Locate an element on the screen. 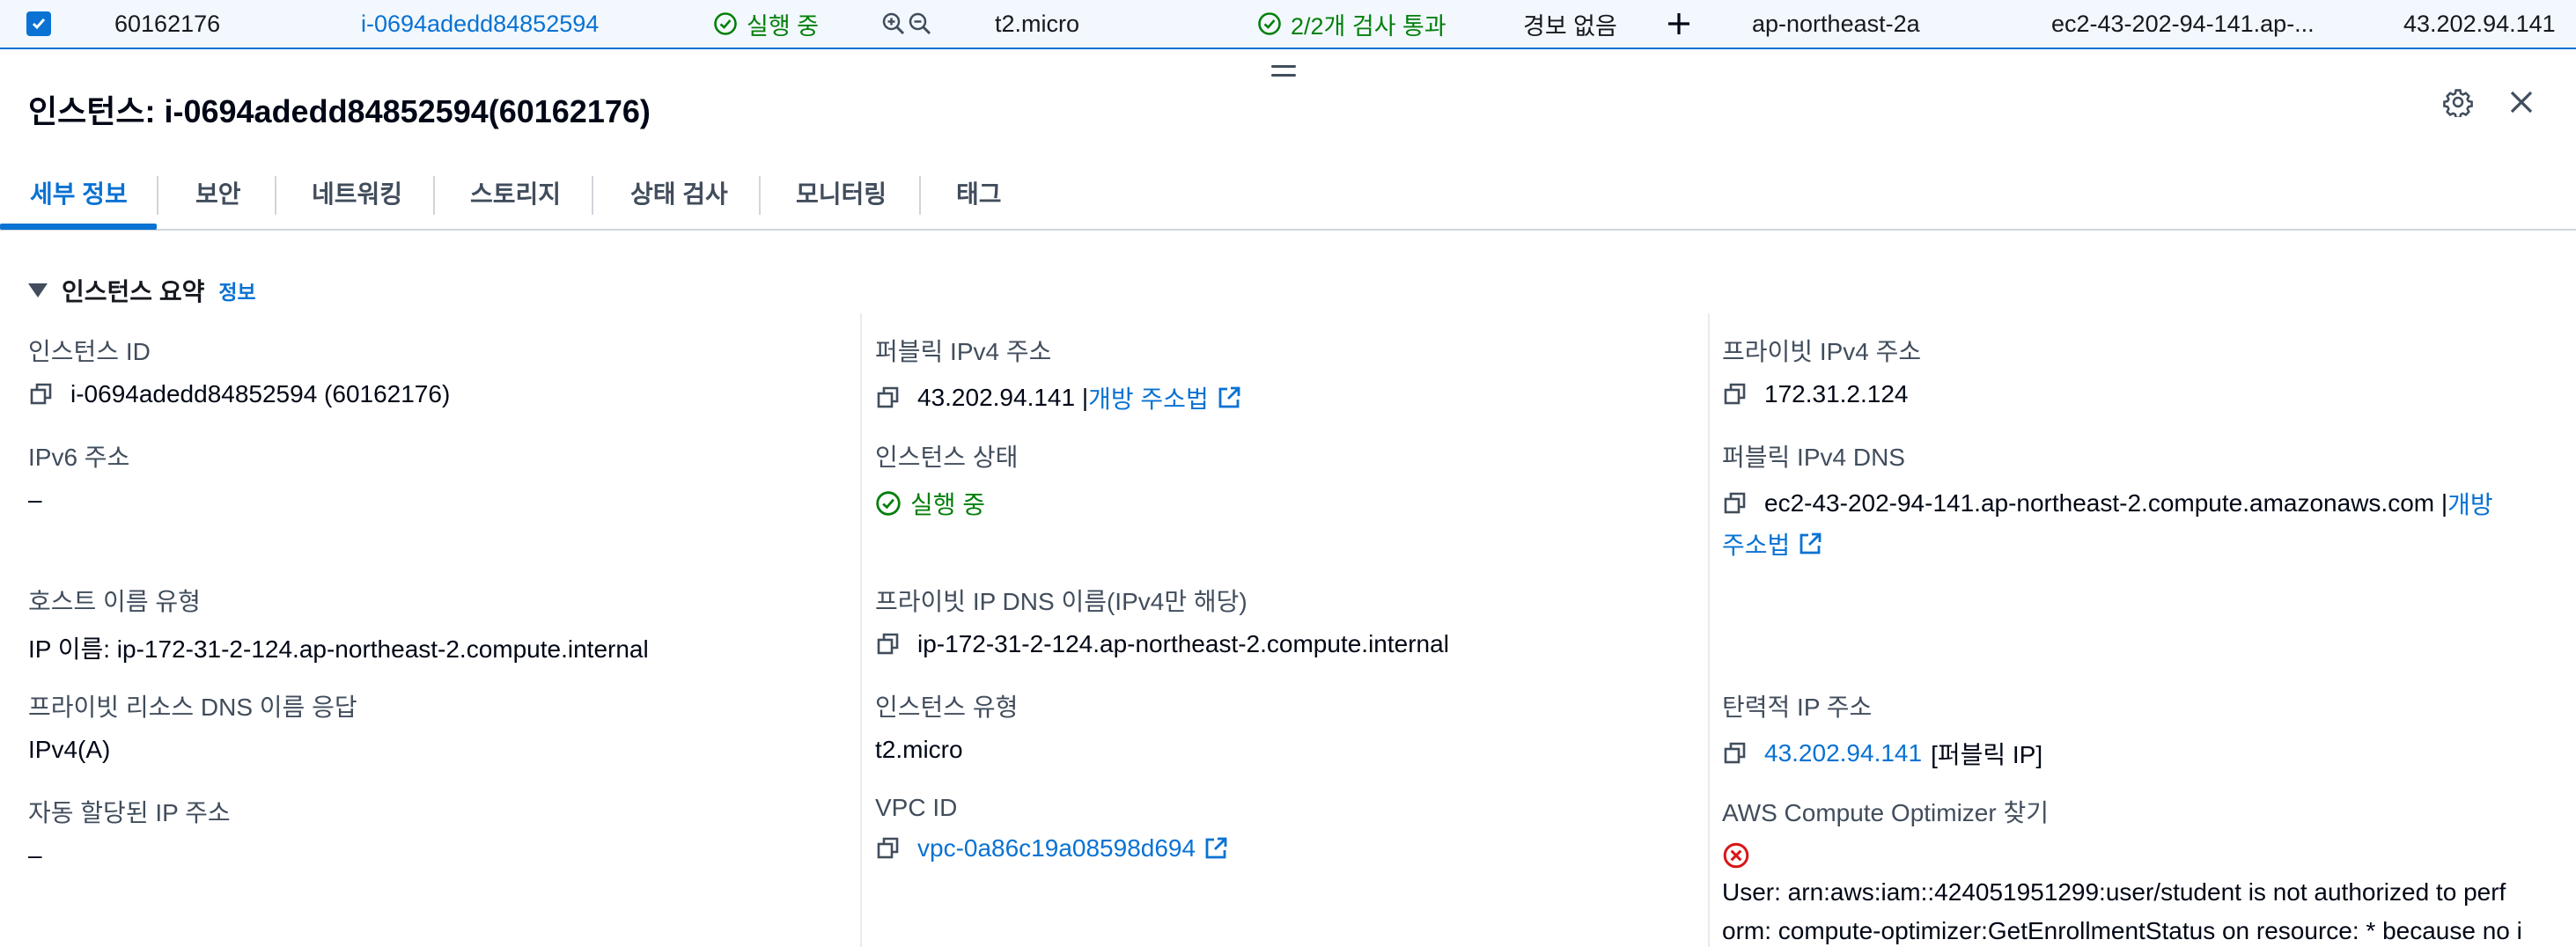  add-alarm-button is located at coordinates (1679, 24).